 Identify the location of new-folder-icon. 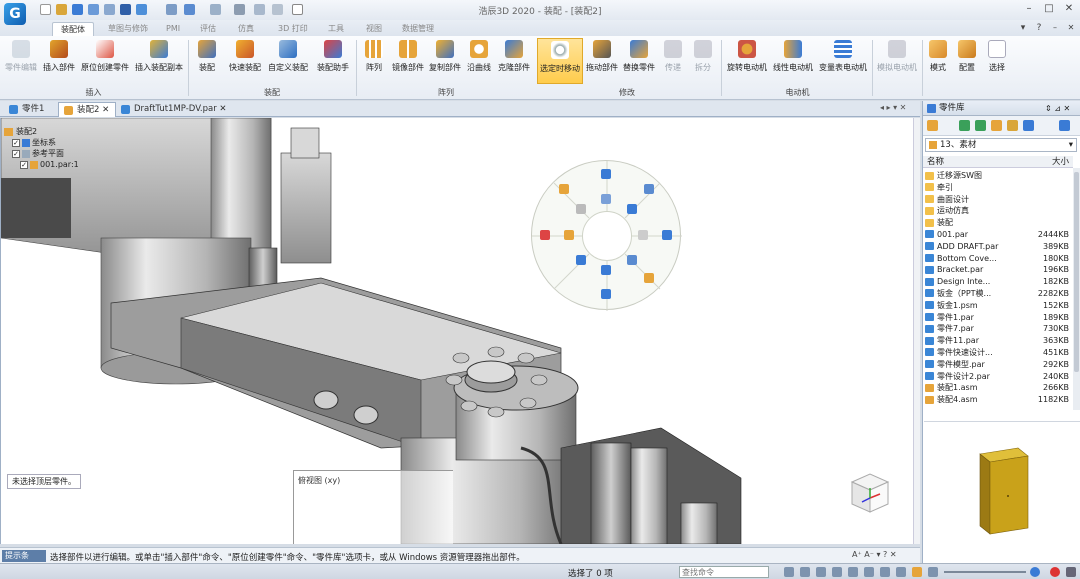
(1012, 125).